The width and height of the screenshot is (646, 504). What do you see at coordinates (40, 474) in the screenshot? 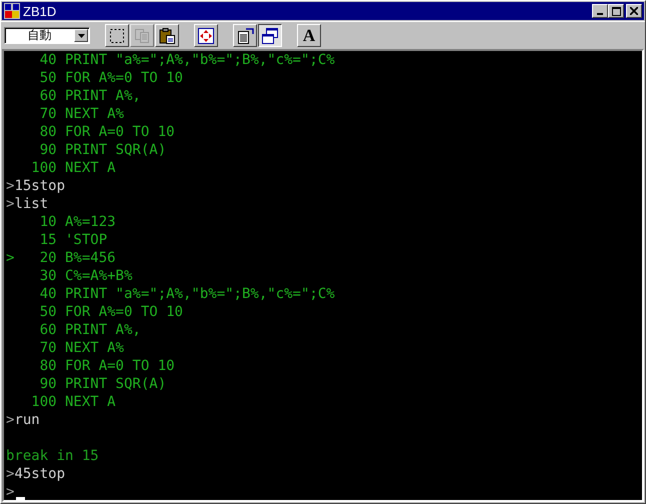
I see `command-text: 45stop` at bounding box center [40, 474].